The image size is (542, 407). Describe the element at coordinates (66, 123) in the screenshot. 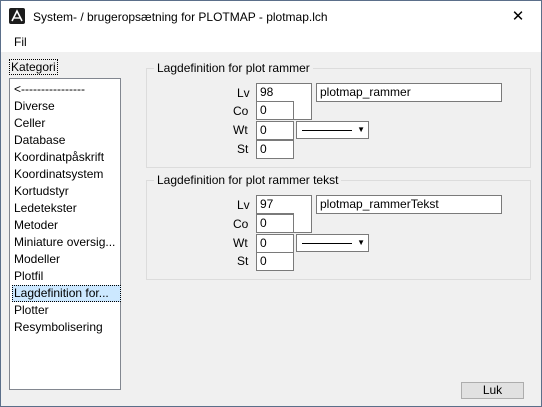

I see `list-item: Celler` at that location.